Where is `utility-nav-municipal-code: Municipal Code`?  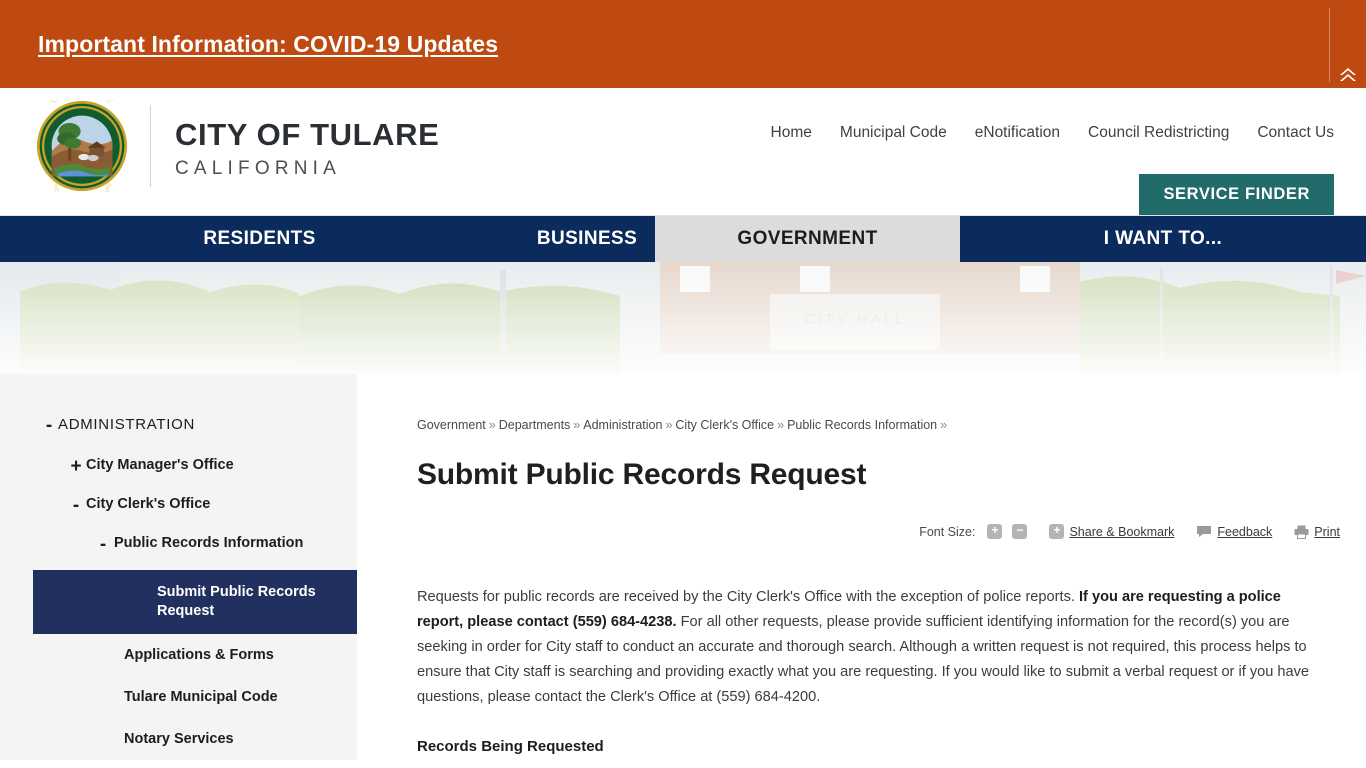 utility-nav-municipal-code: Municipal Code is located at coordinates (893, 133).